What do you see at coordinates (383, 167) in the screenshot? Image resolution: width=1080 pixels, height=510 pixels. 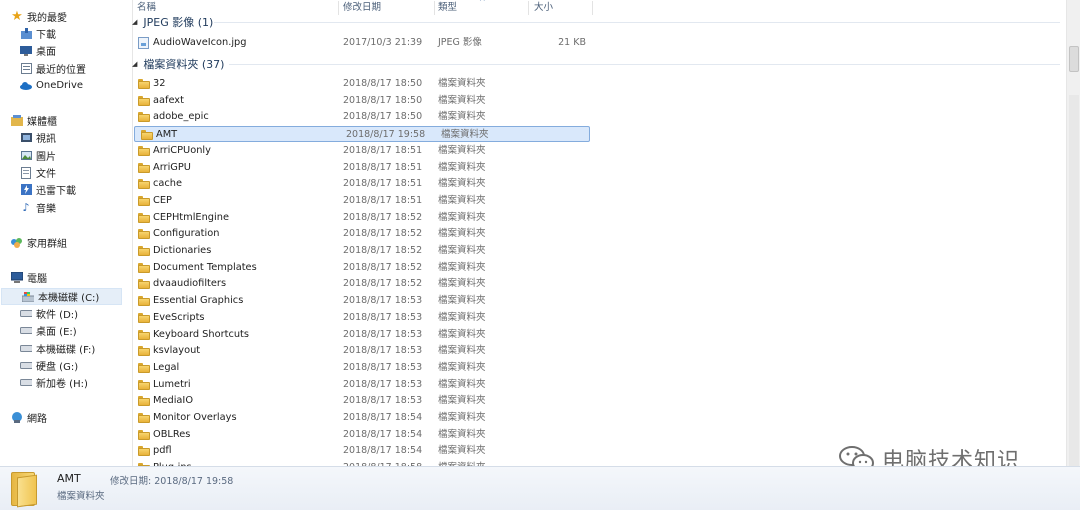 I see `folder-date: 2018/8/17 18:51` at bounding box center [383, 167].